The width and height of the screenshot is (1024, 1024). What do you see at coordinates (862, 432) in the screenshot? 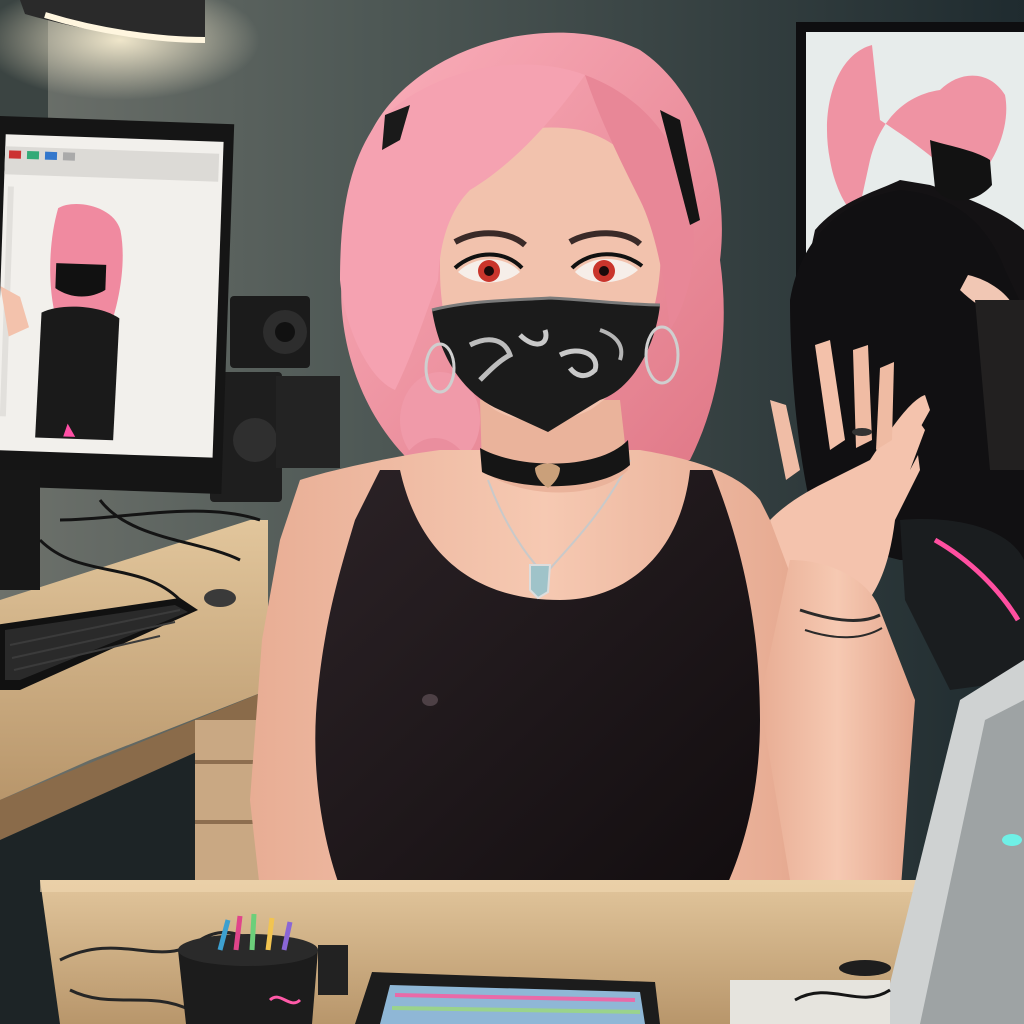
I see `ring` at bounding box center [862, 432].